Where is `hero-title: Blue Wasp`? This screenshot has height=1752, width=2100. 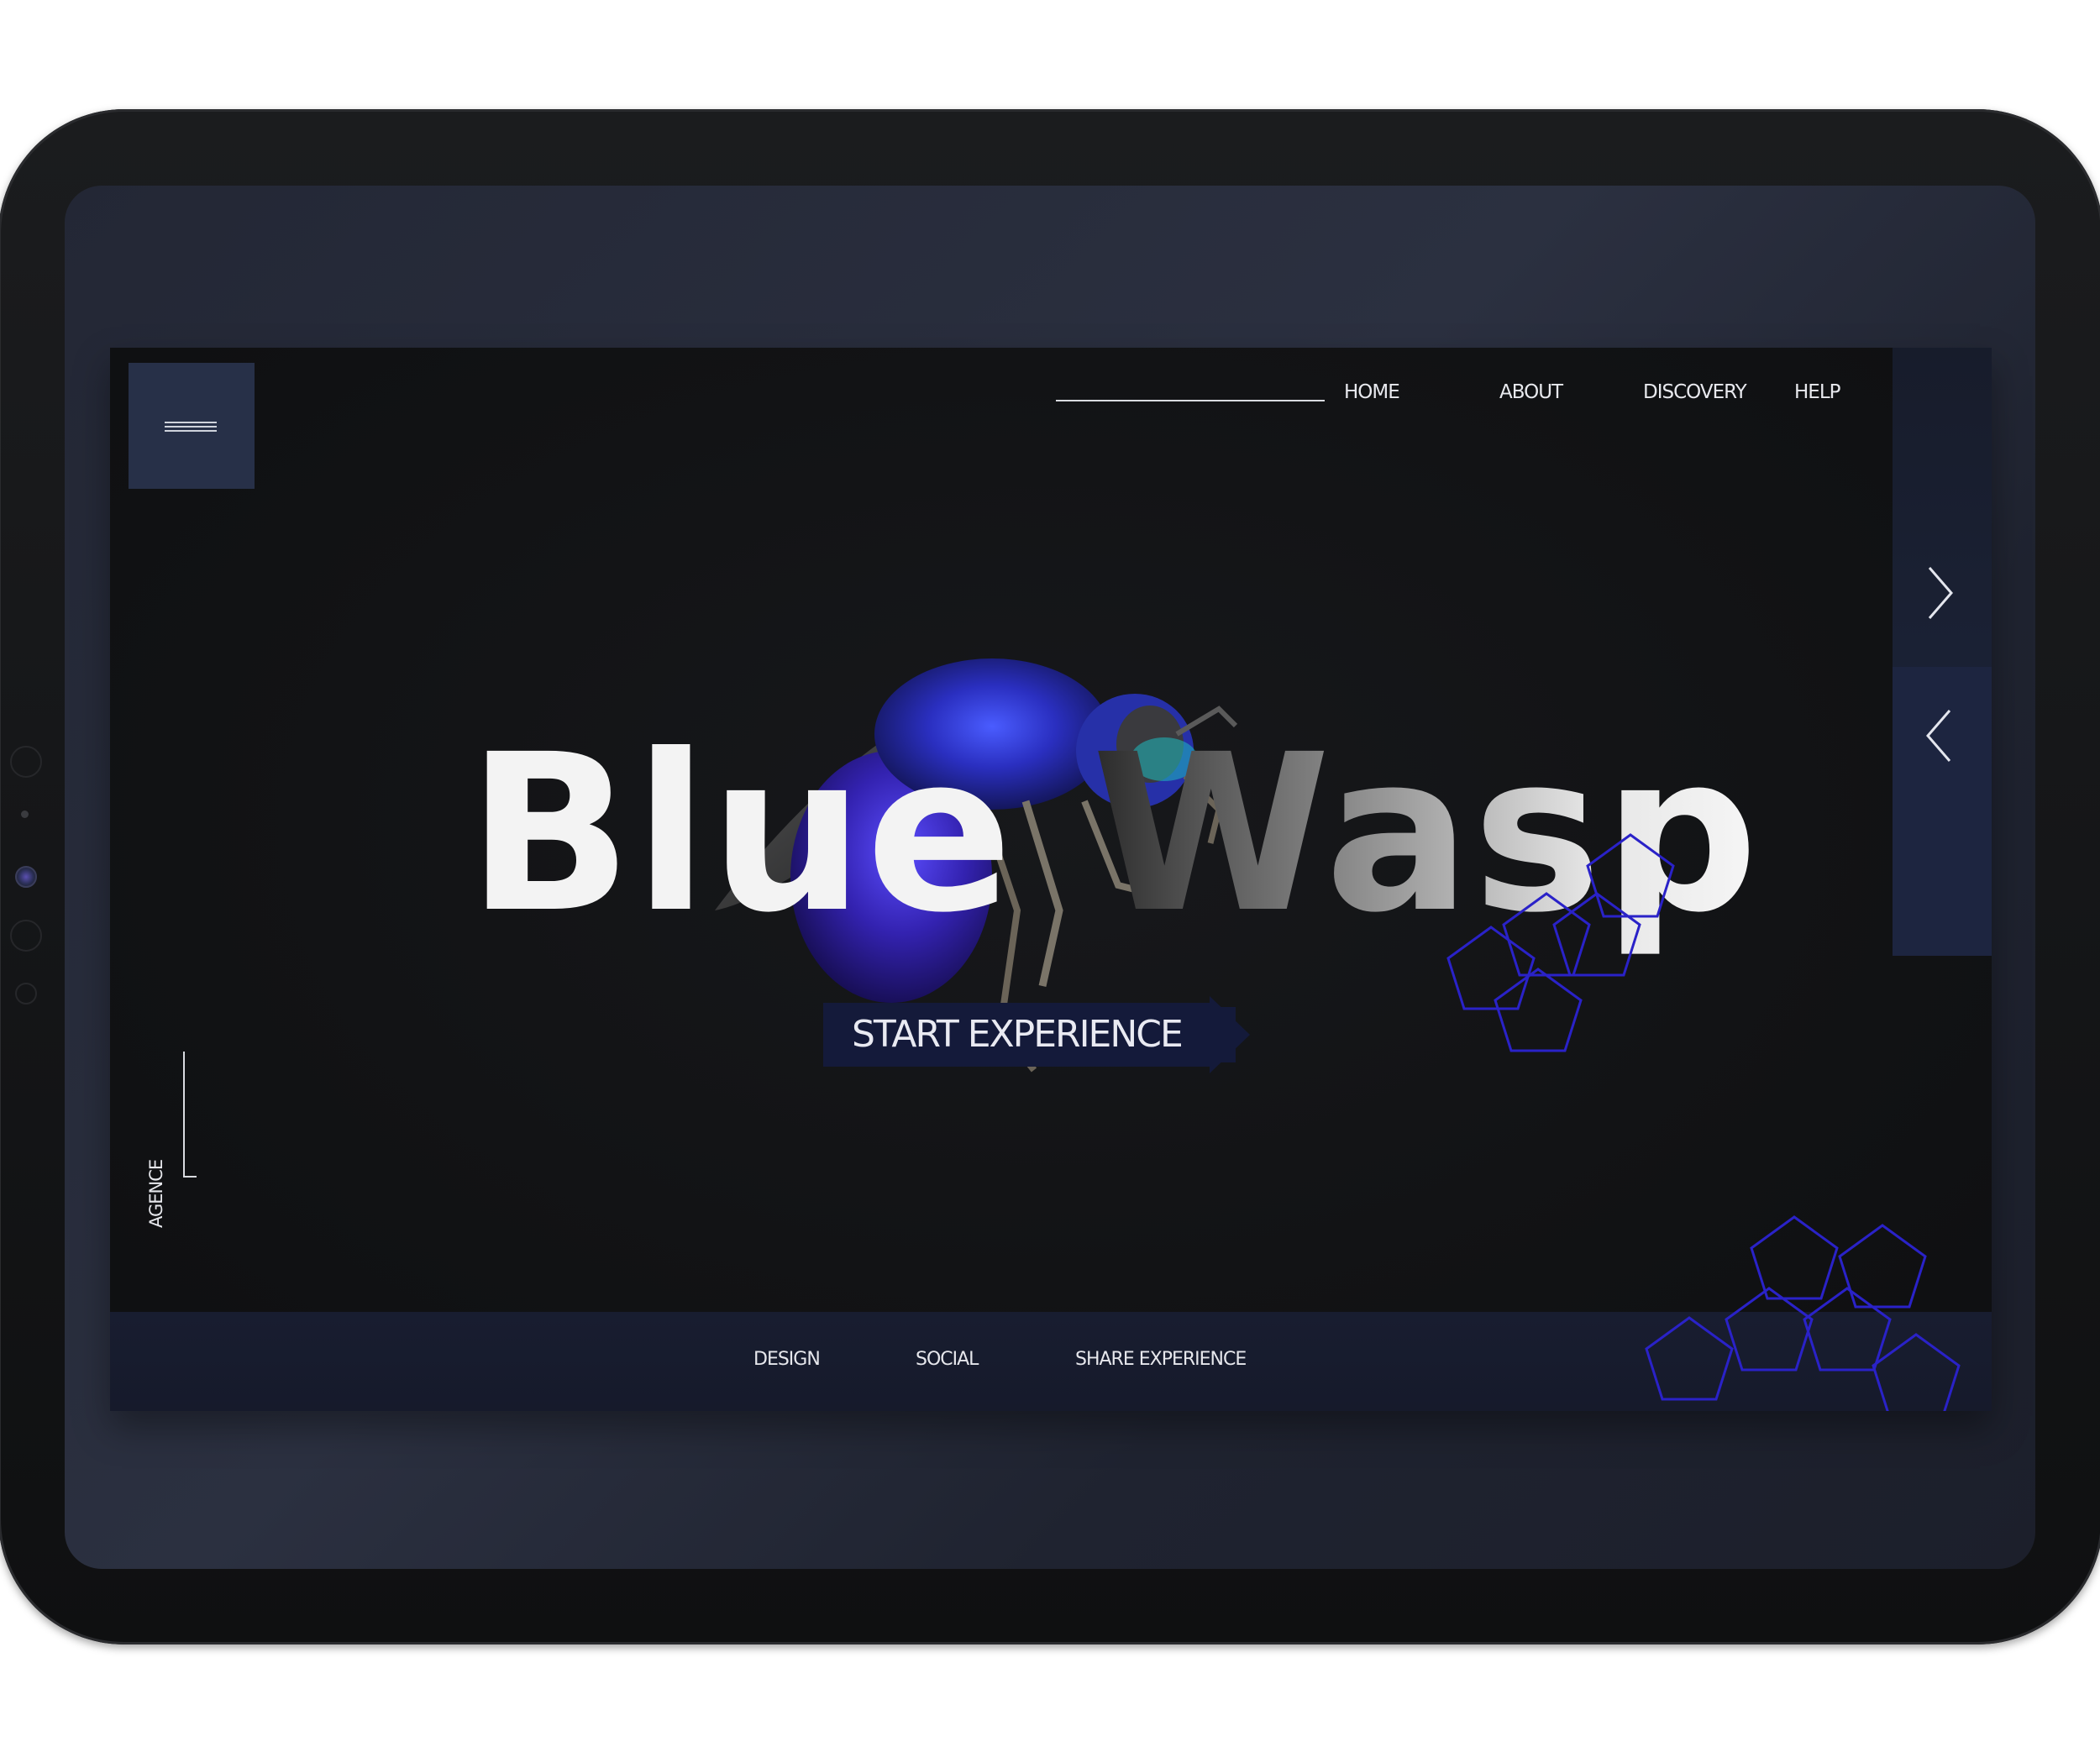
hero-title: Blue Wasp is located at coordinates (1113, 834).